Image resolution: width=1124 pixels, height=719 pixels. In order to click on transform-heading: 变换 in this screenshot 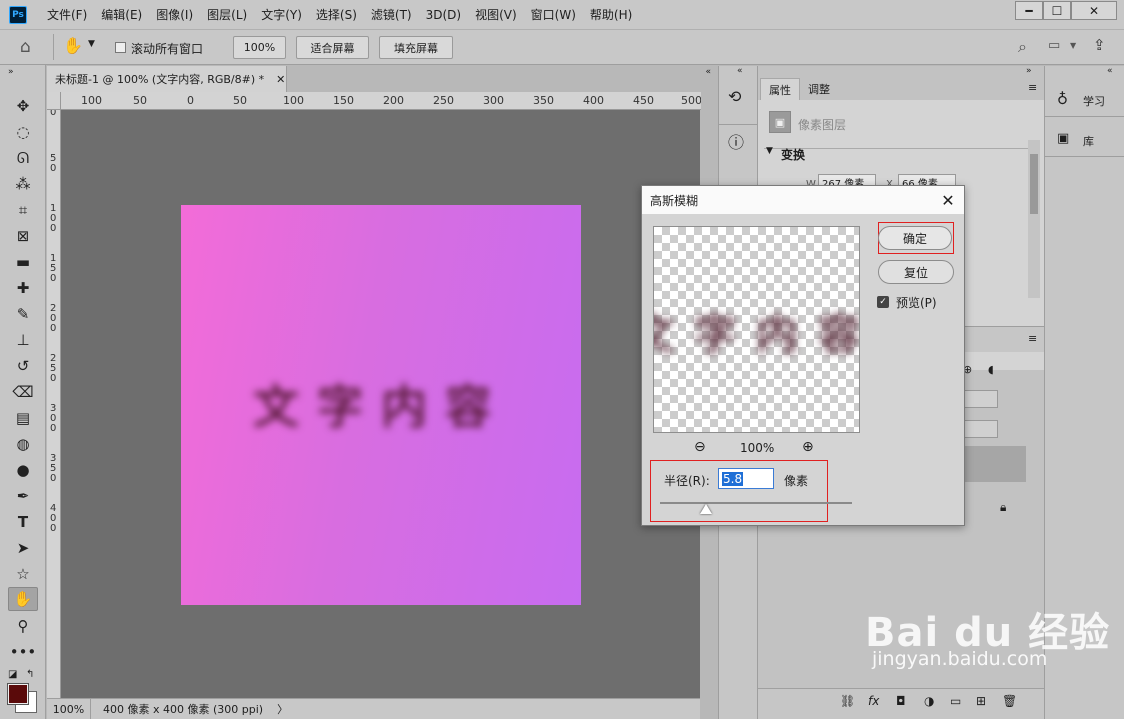, I will do `click(793, 155)`.